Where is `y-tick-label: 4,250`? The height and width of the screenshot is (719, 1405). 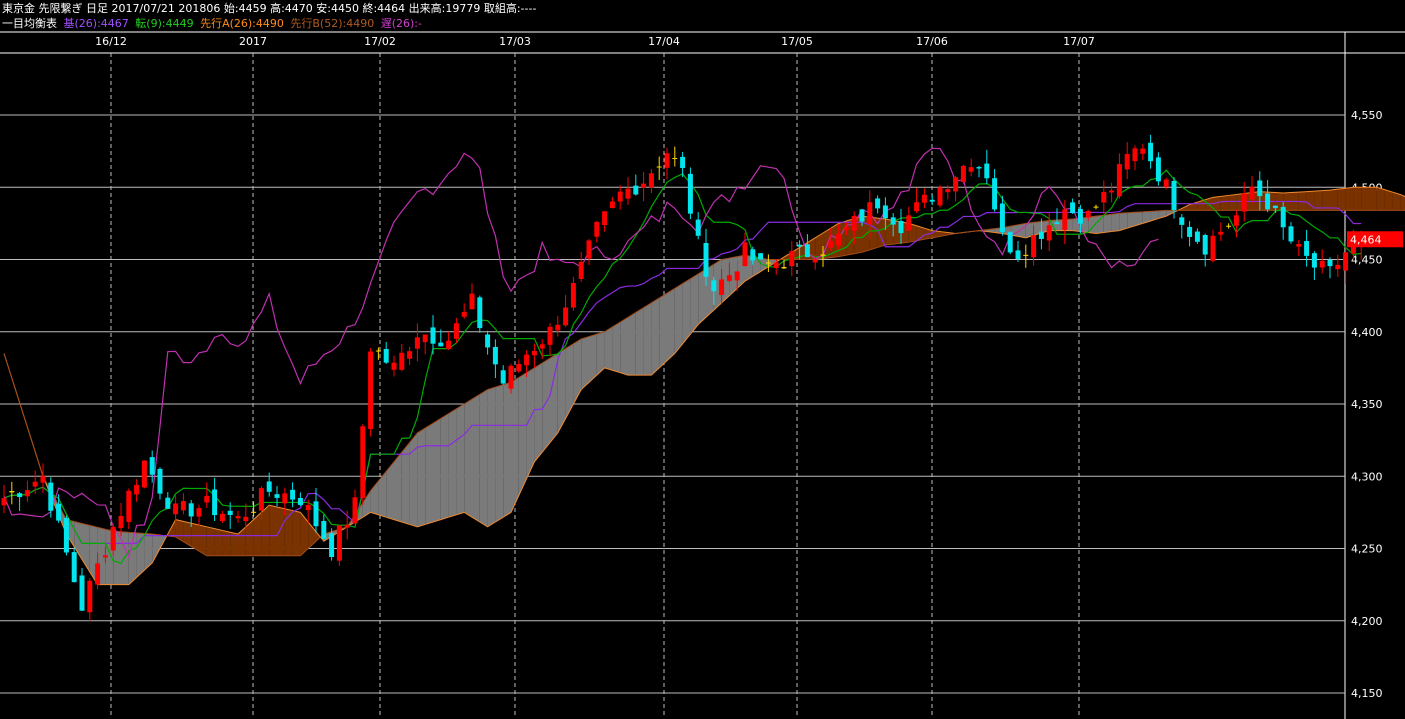 y-tick-label: 4,250 is located at coordinates (1367, 549).